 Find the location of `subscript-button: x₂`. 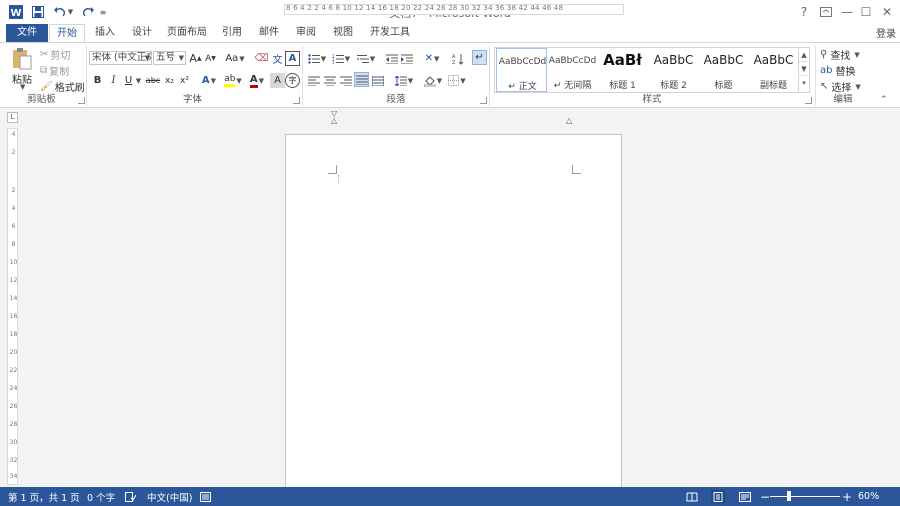

subscript-button: x₂ is located at coordinates (169, 80).